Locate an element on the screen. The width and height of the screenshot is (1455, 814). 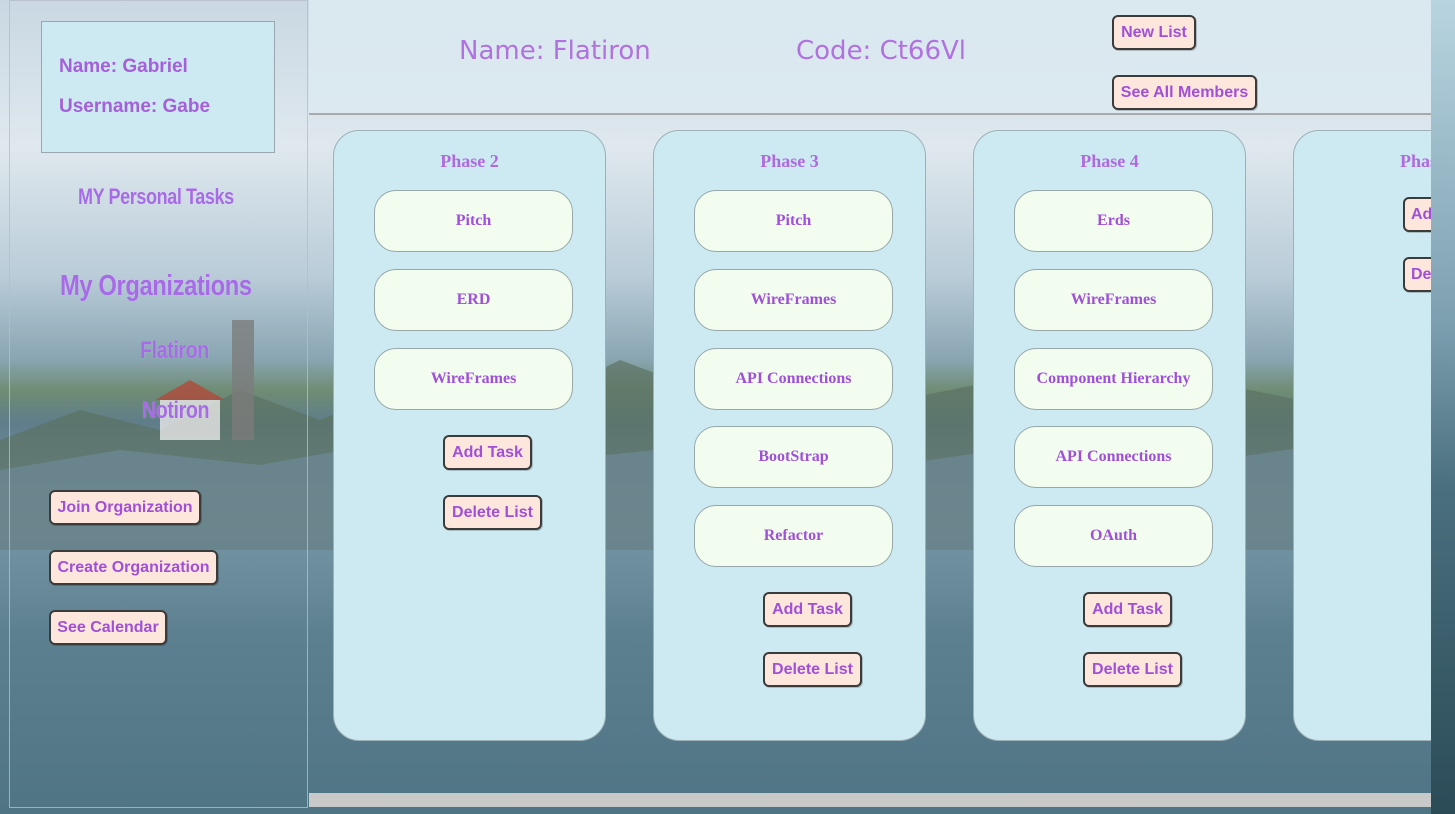
new-list-button: New List is located at coordinates (1154, 32).